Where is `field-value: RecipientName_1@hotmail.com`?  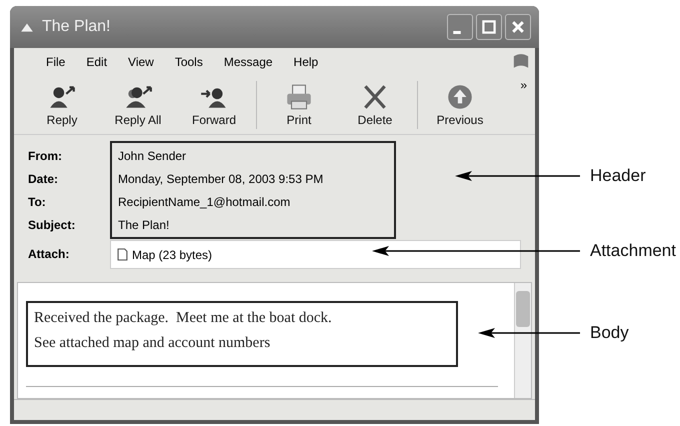 field-value: RecipientName_1@hotmail.com is located at coordinates (205, 202).